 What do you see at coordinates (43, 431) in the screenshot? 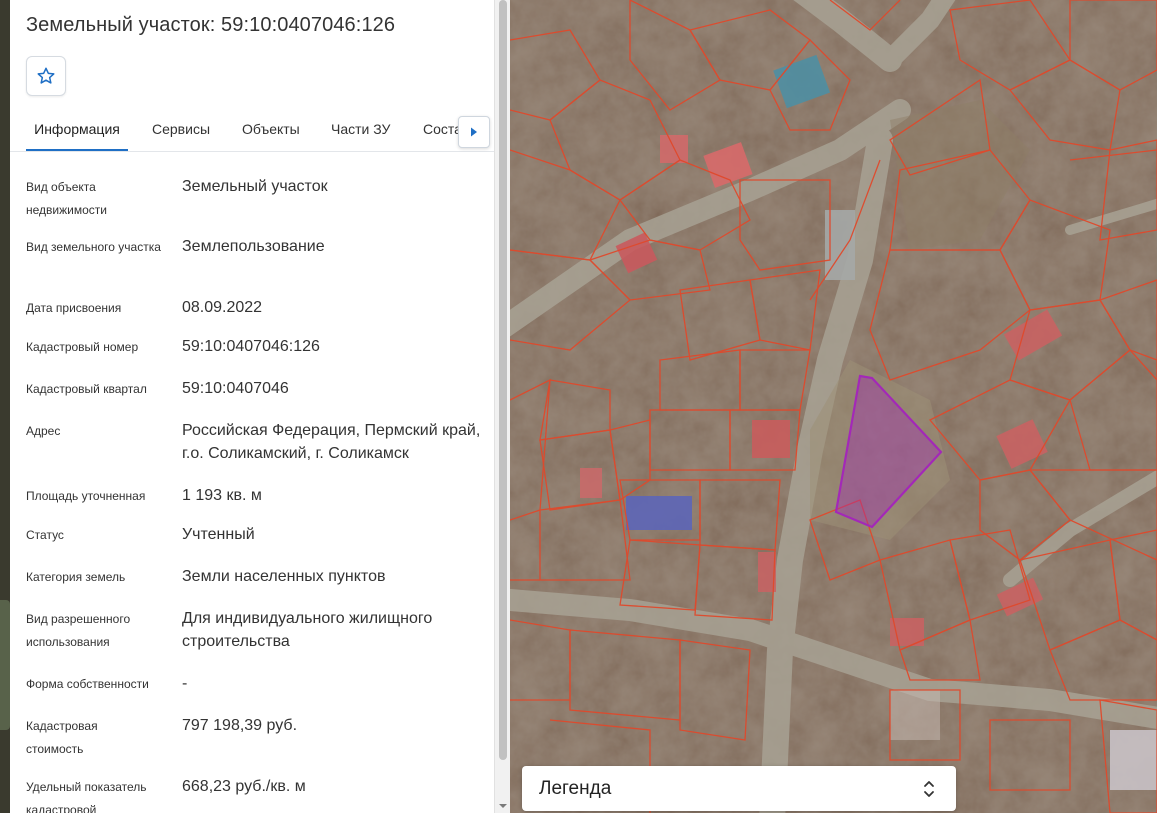
I see `label-address: Адрес` at bounding box center [43, 431].